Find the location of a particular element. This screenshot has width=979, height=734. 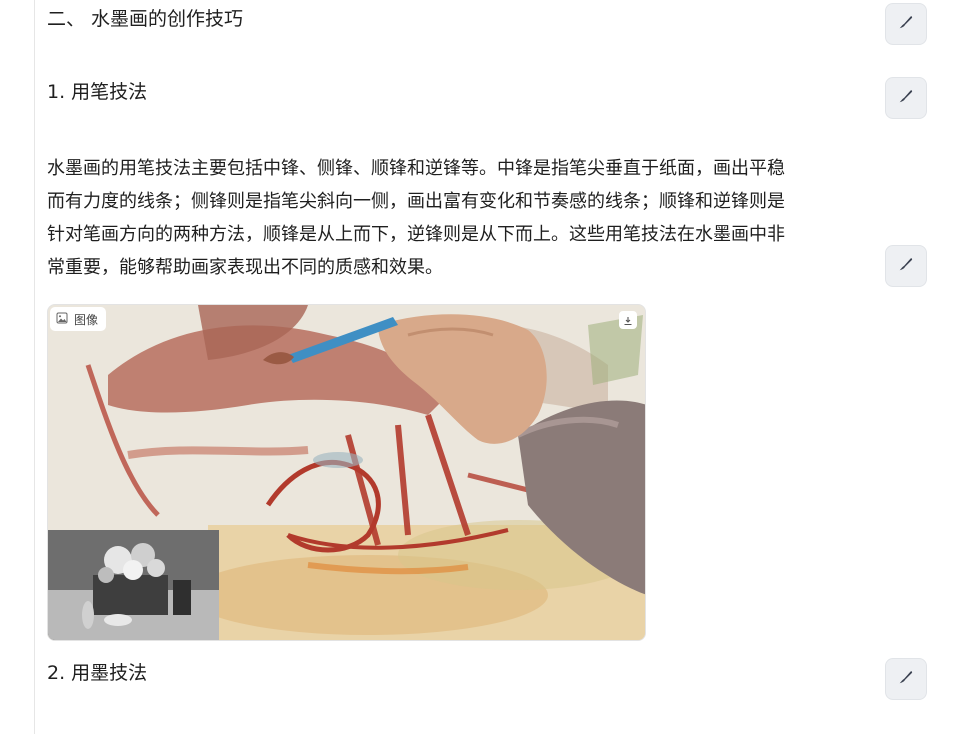

edit-button-paragraph is located at coordinates (906, 266).